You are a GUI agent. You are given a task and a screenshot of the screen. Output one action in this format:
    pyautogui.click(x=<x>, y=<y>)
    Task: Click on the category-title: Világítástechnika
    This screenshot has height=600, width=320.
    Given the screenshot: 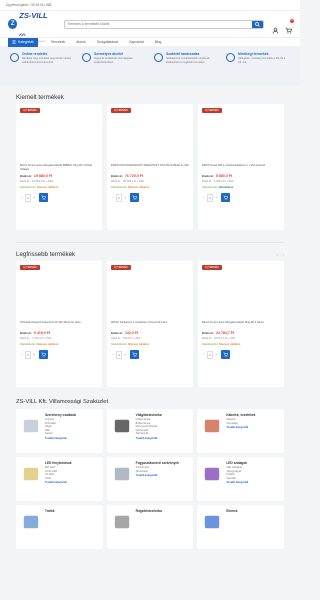 What is the action you would take?
    pyautogui.click(x=149, y=415)
    